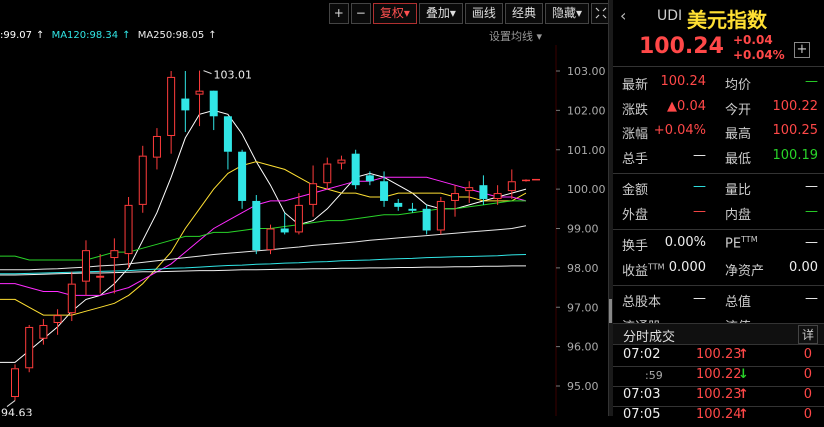  What do you see at coordinates (683, 81) in the screenshot?
I see `quote-value: 100.24` at bounding box center [683, 81].